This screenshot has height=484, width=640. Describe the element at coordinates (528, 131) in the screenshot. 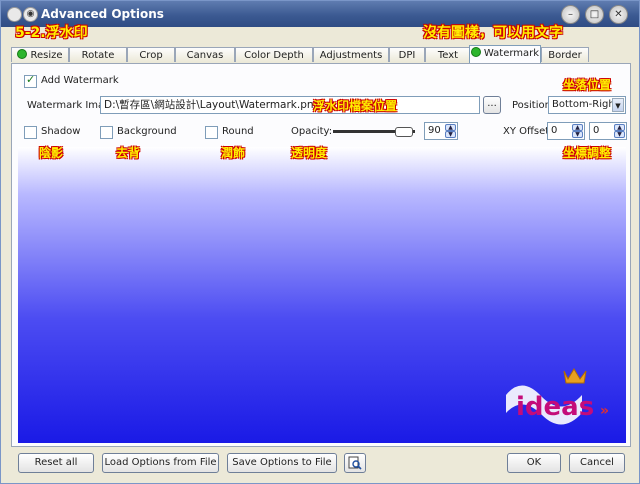

I see `xy-offset-label: XY Offset:` at that location.